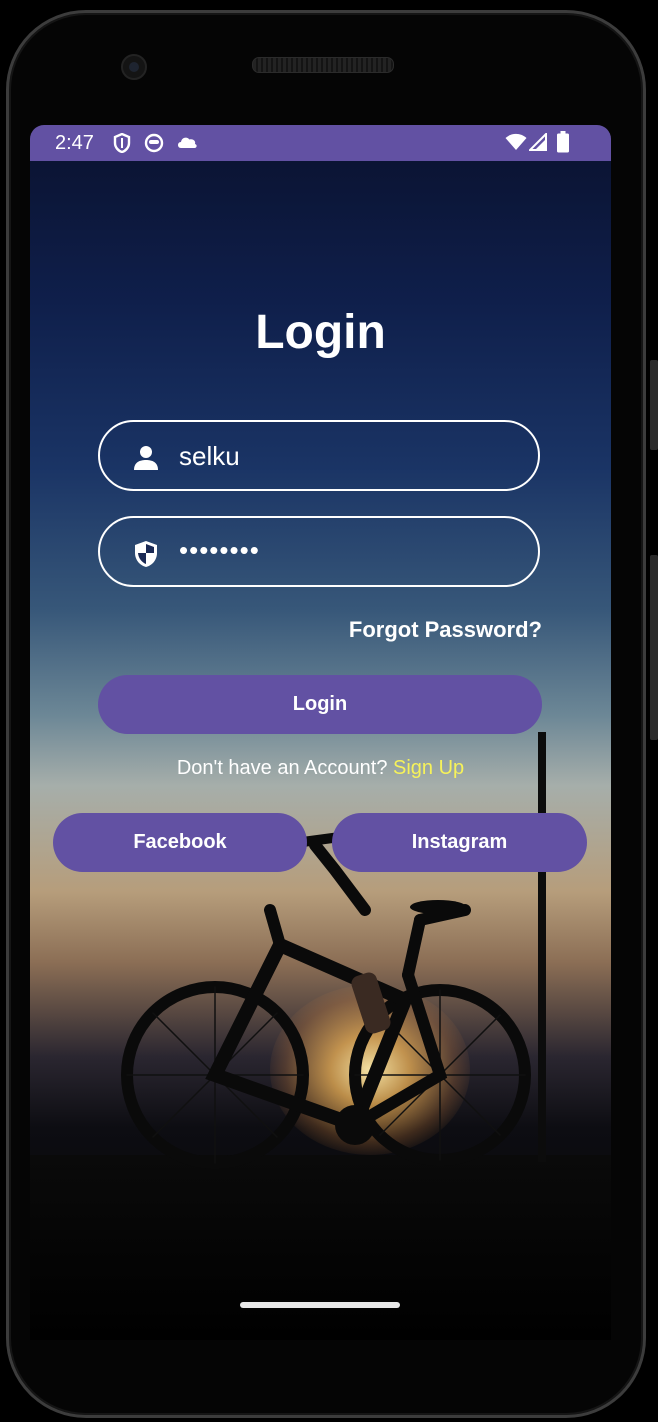  What do you see at coordinates (282, 768) in the screenshot?
I see `signup-prompt-text: Don't have an Account?` at bounding box center [282, 768].